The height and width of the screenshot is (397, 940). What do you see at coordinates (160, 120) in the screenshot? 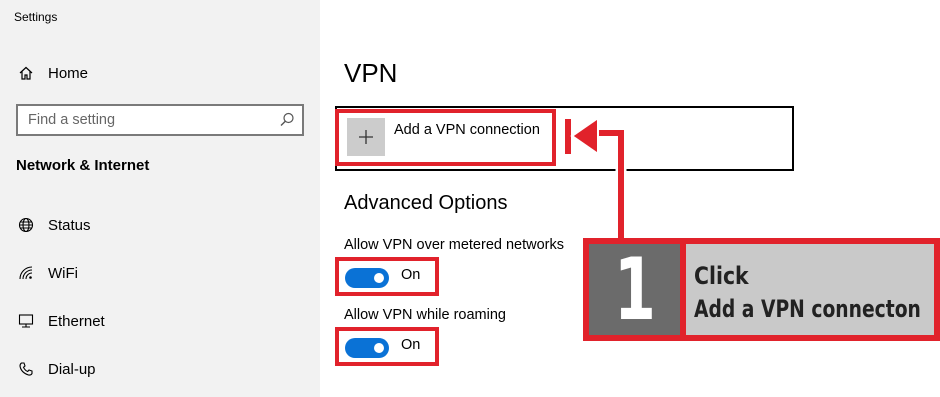
I see `search-input: Find a setting` at bounding box center [160, 120].